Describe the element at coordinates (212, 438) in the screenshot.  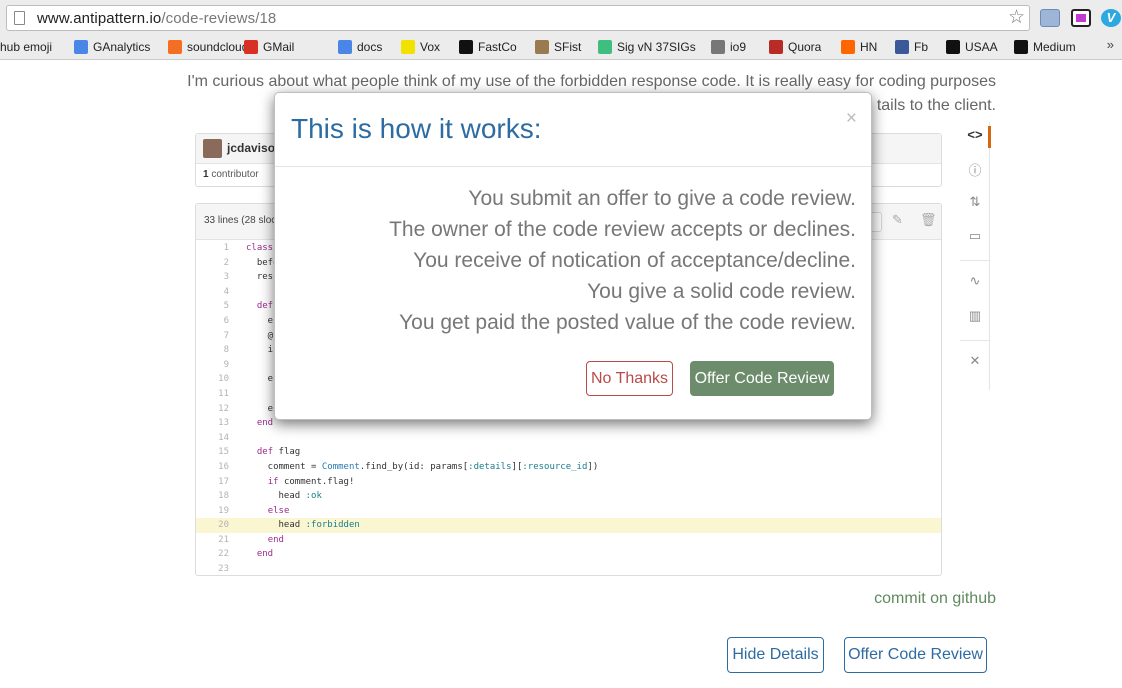
I see `line-number: 14` at that location.